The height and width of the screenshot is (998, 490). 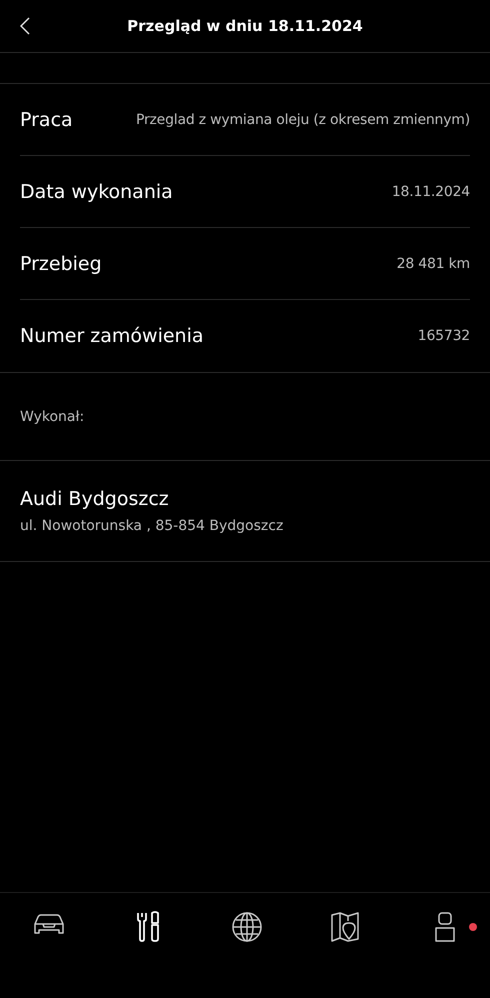 What do you see at coordinates (245, 417) in the screenshot?
I see `section-heading: Wykonał:` at bounding box center [245, 417].